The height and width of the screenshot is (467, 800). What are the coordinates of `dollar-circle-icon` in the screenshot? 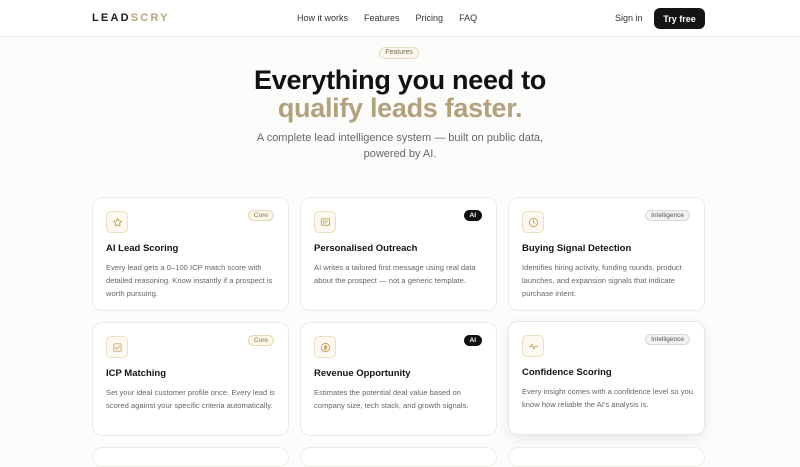 It's located at (325, 347).